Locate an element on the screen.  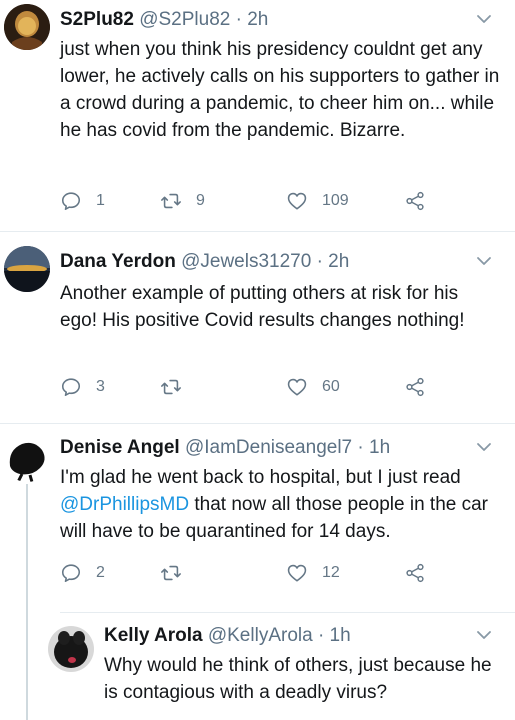
tweet-actions: 2 12 is located at coordinates (260, 573).